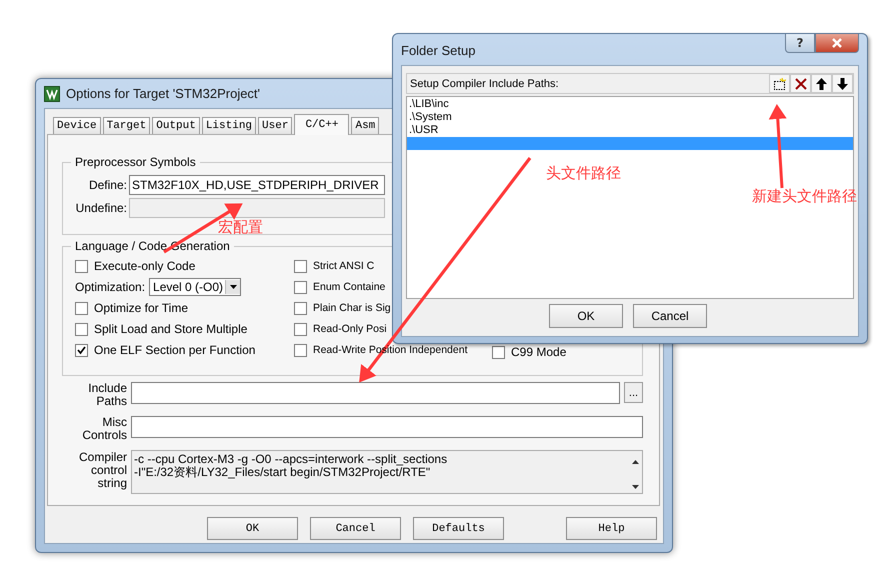 The image size is (874, 563). What do you see at coordinates (126, 125) in the screenshot?
I see `tab: Target` at bounding box center [126, 125].